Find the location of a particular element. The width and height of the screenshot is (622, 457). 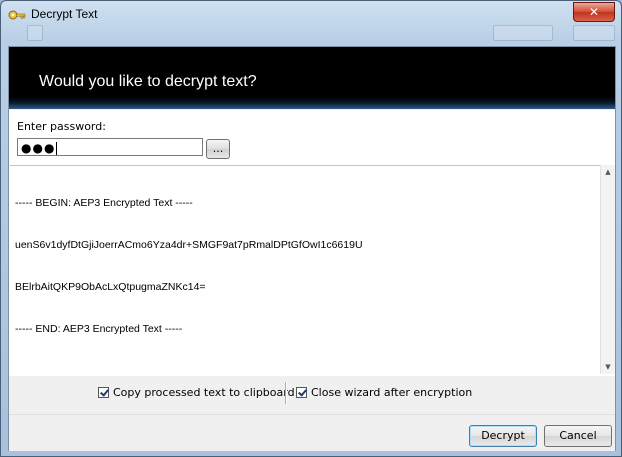

vertical-scrollbar: ▲ ▼ is located at coordinates (607, 269).